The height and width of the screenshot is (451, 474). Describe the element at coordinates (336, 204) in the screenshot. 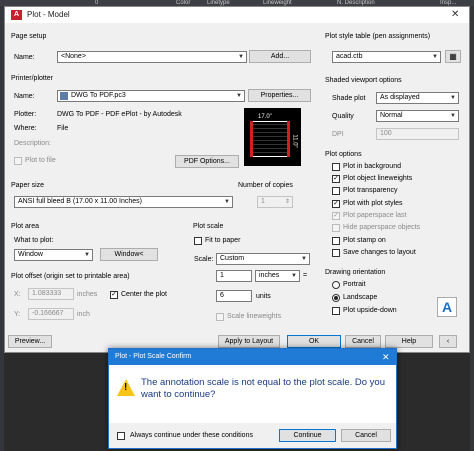

I see `plot-with-plot-styles-checkbox: ✓` at that location.